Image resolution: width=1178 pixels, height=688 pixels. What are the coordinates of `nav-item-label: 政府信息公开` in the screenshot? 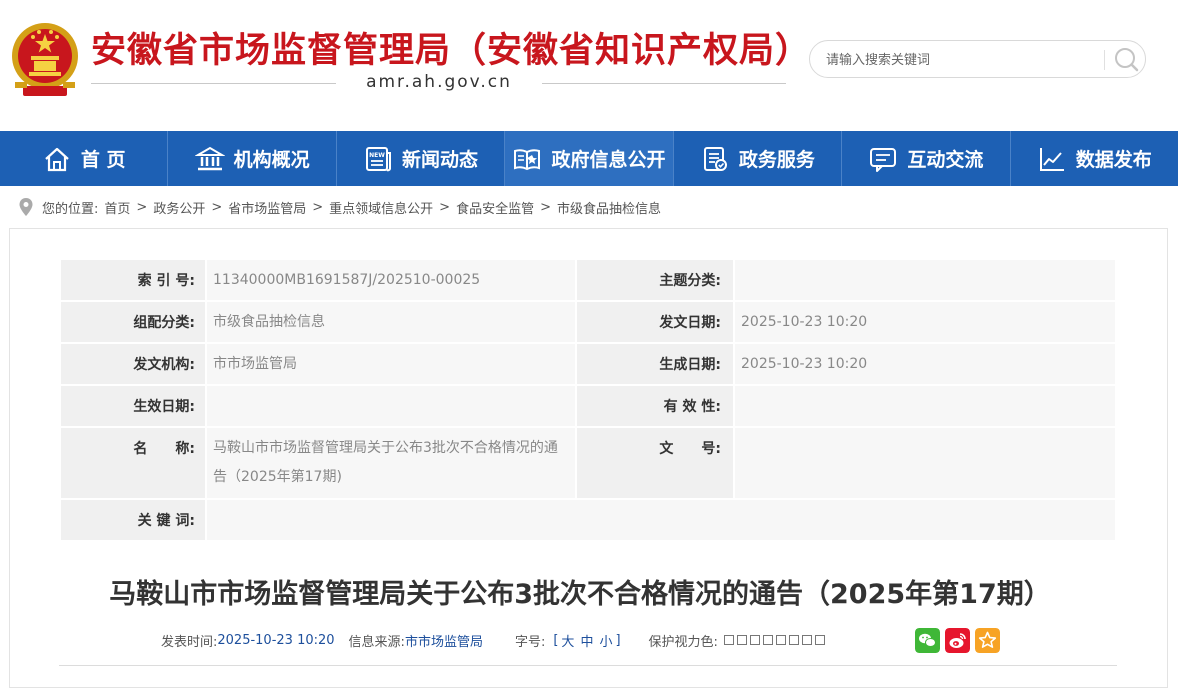 It's located at (608, 160).